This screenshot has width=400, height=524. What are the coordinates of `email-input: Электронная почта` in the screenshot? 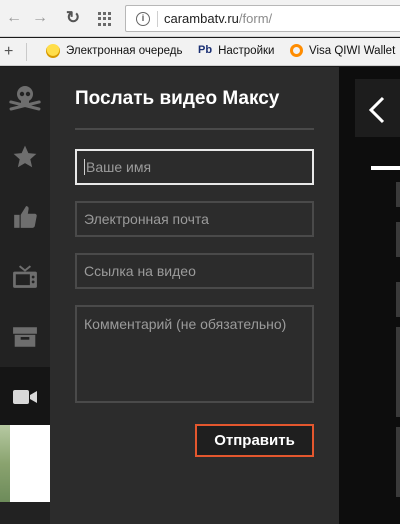 It's located at (194, 219).